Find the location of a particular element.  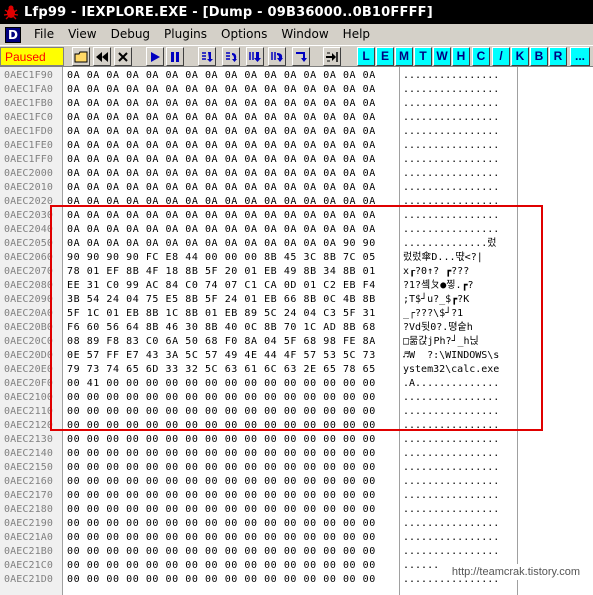

menu-plugins: Plugins is located at coordinates (185, 34).